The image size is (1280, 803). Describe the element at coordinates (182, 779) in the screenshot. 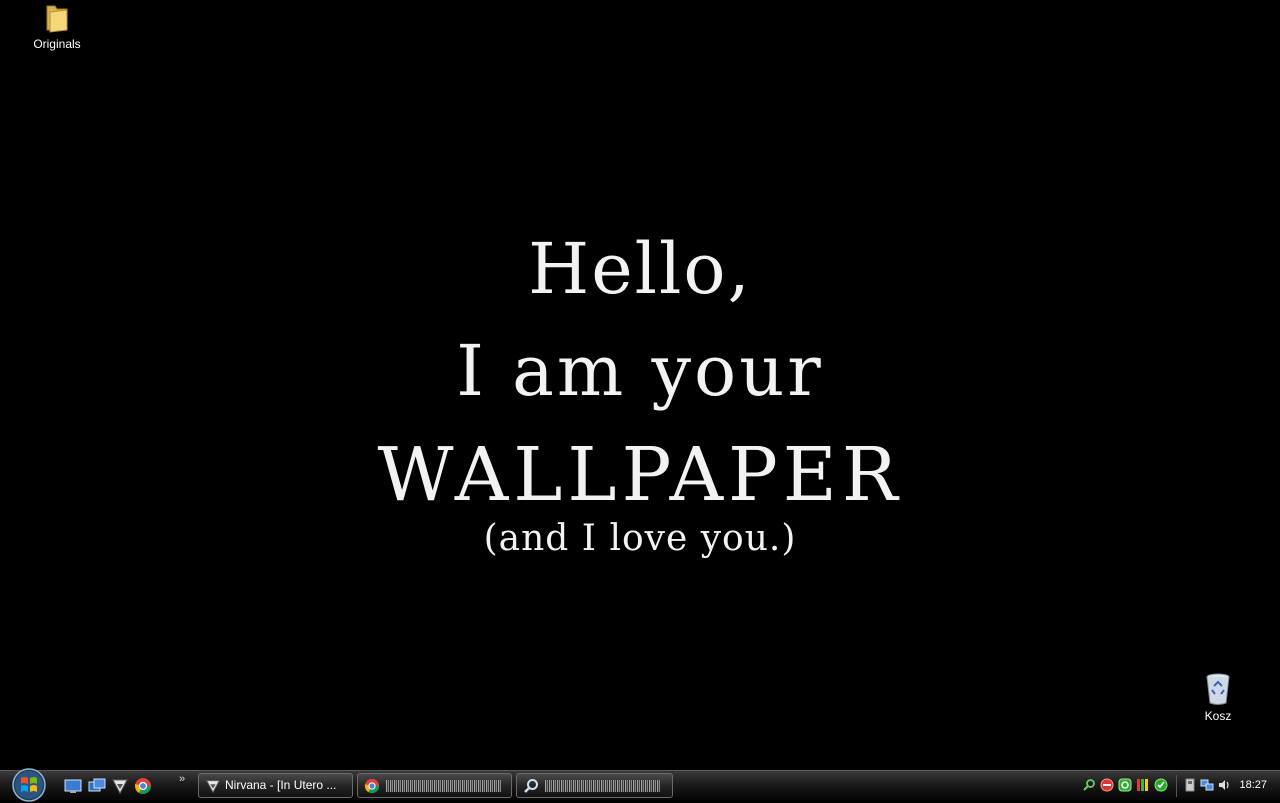

I see `quick-launch-more-icon: »` at that location.